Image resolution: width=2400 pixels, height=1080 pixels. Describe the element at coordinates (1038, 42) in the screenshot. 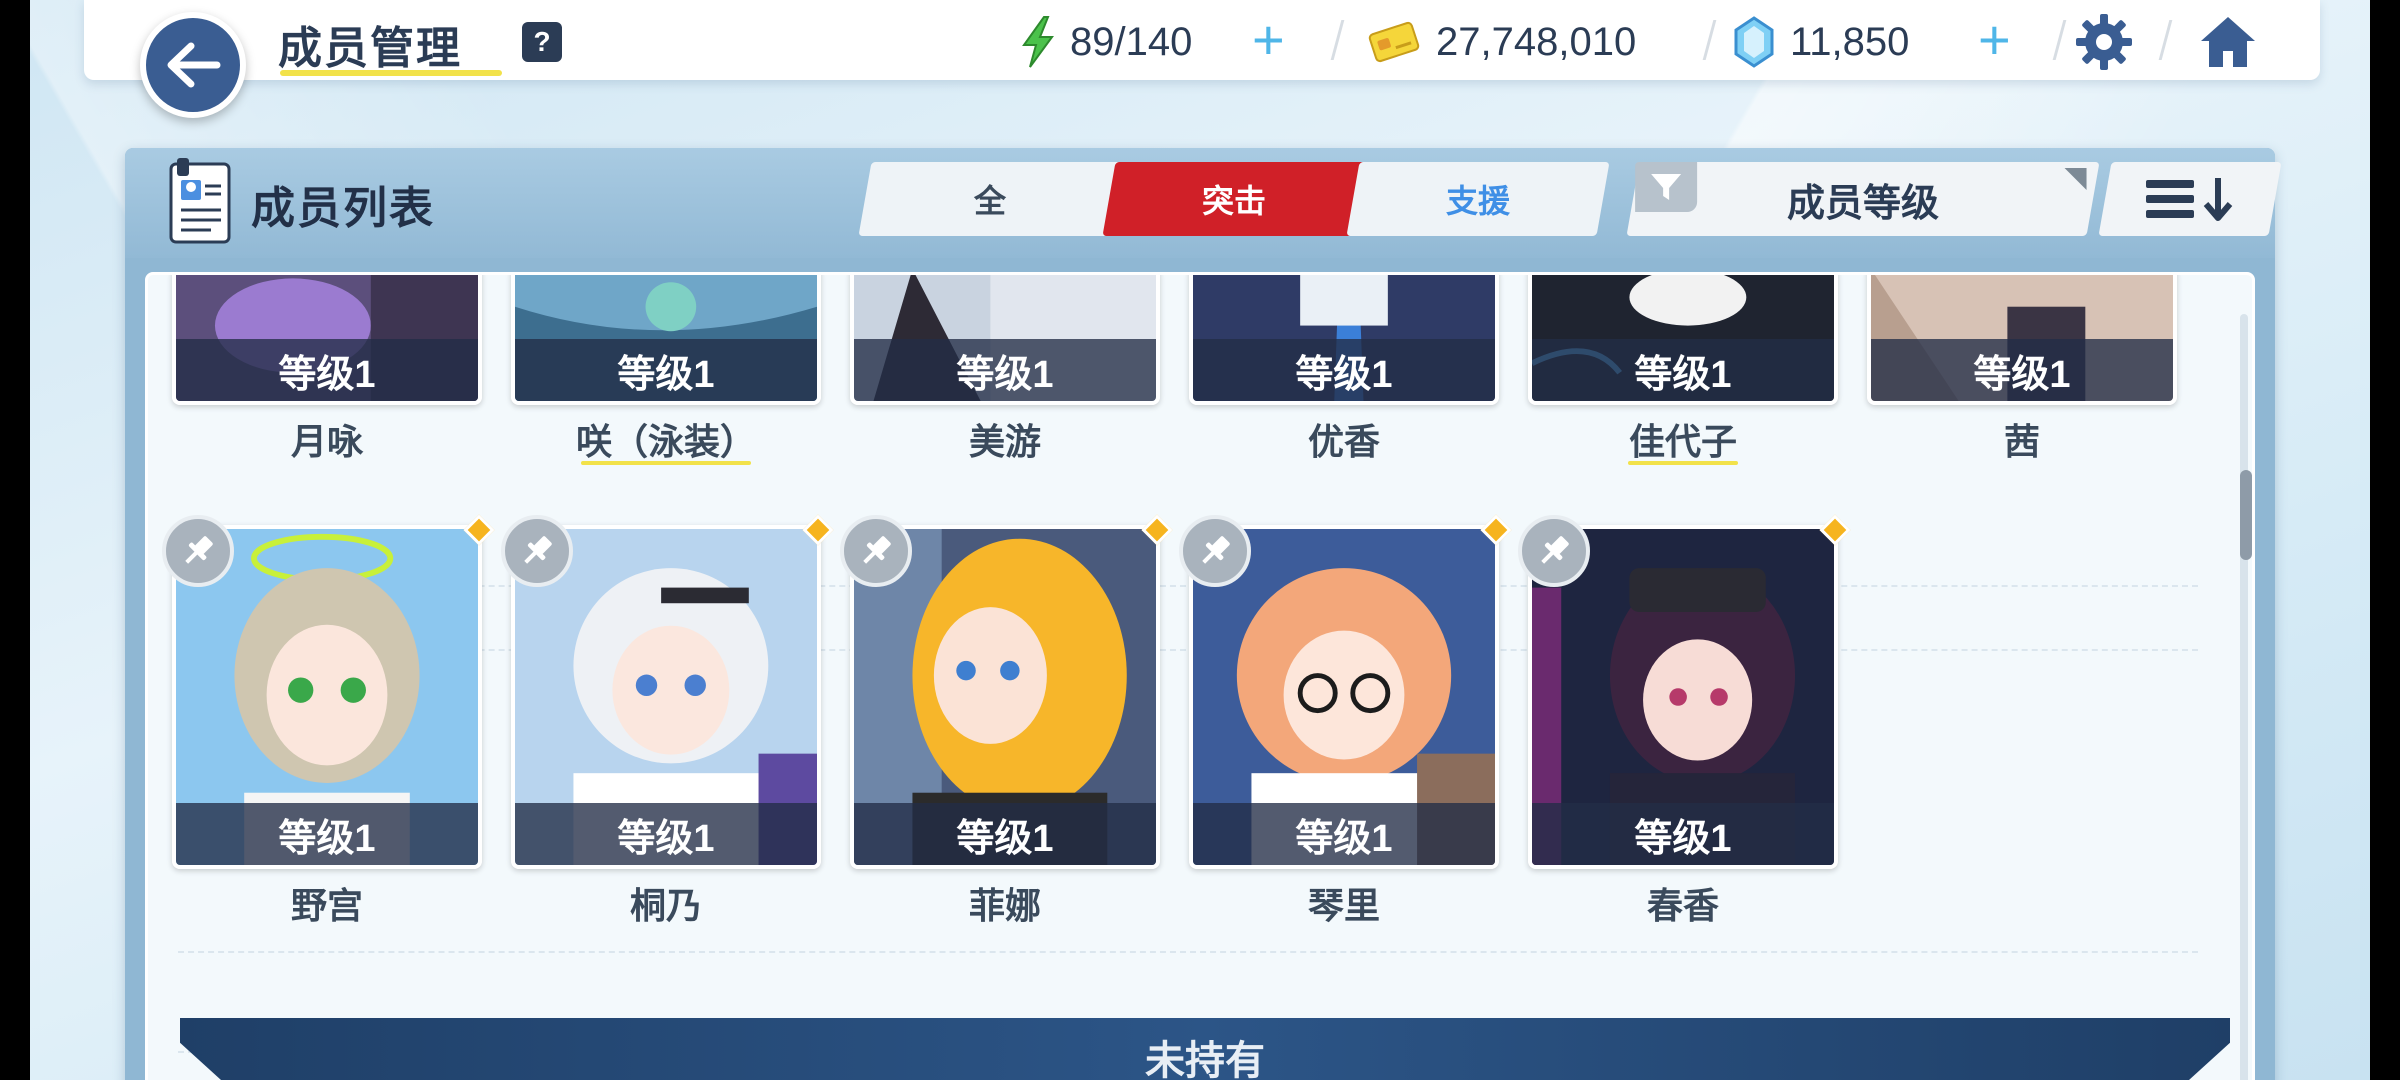

I see `stamina-bolt-icon` at that location.